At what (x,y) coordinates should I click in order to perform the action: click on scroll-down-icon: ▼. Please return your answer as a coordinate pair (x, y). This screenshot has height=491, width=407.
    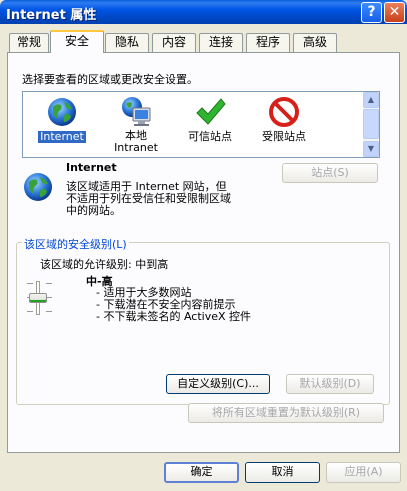
    Looking at the image, I should click on (371, 149).